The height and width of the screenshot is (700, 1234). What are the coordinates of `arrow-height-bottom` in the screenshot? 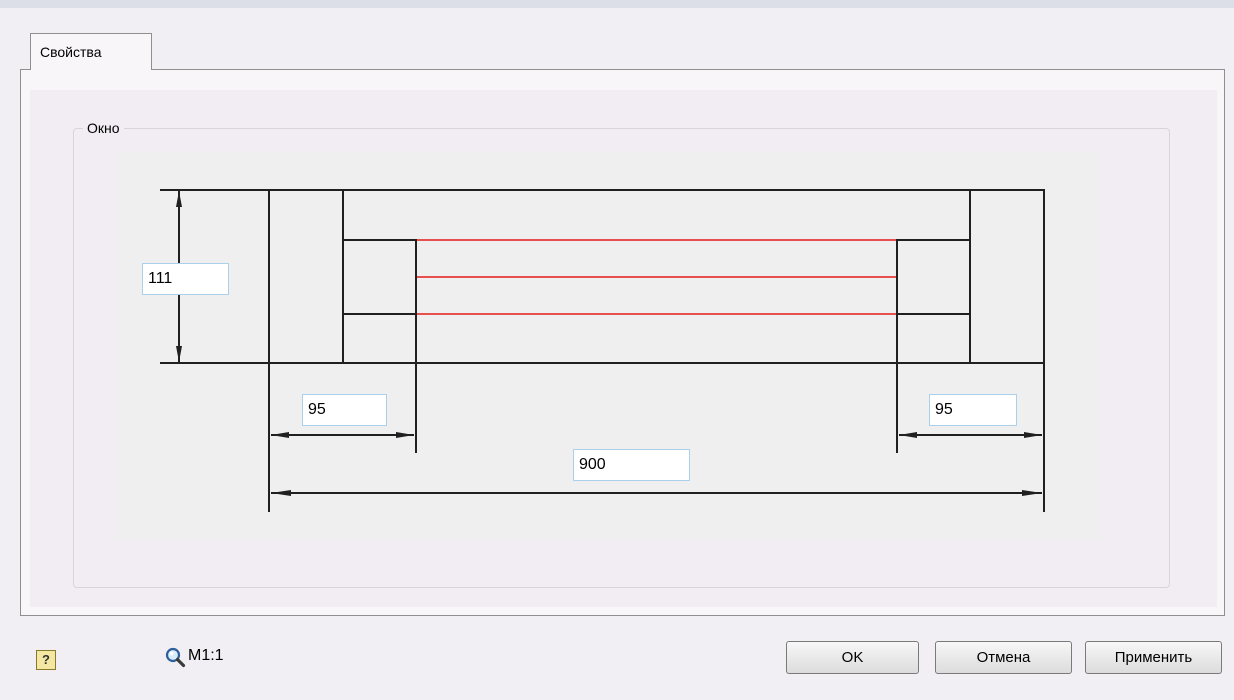 It's located at (179, 354).